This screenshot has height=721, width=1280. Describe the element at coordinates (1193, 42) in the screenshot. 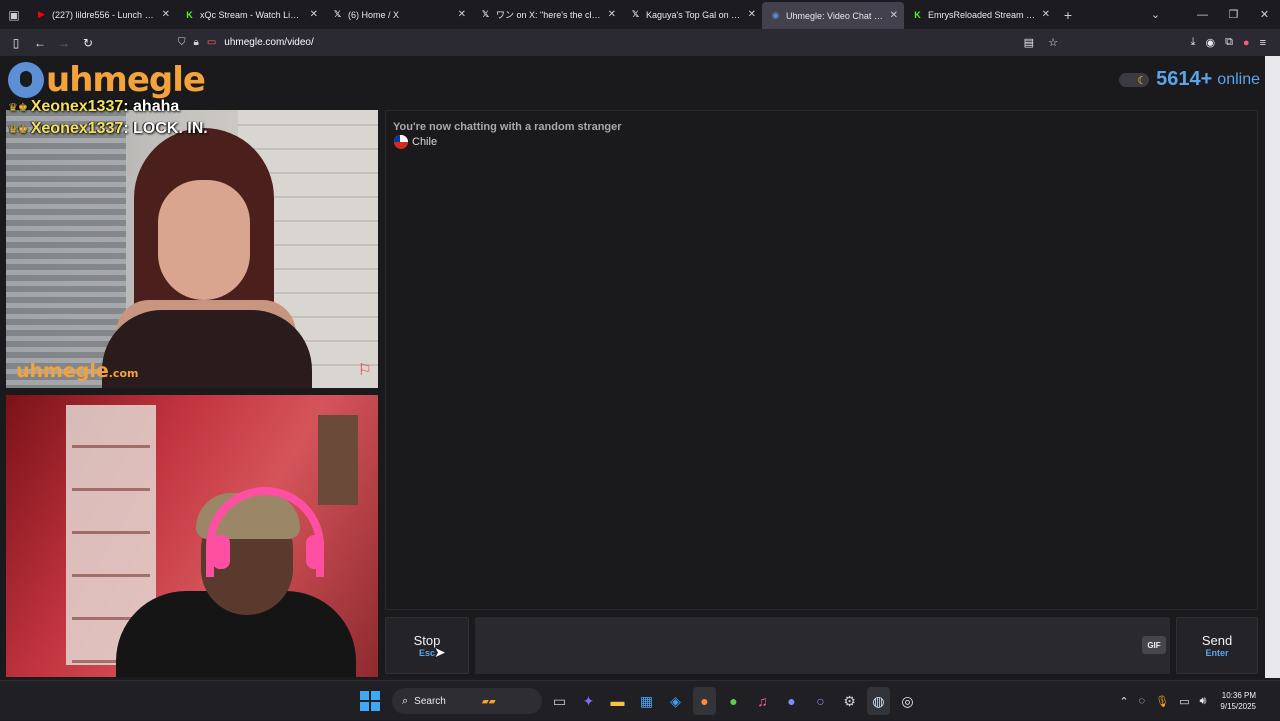

I see `downloads-icon: ⤓` at that location.